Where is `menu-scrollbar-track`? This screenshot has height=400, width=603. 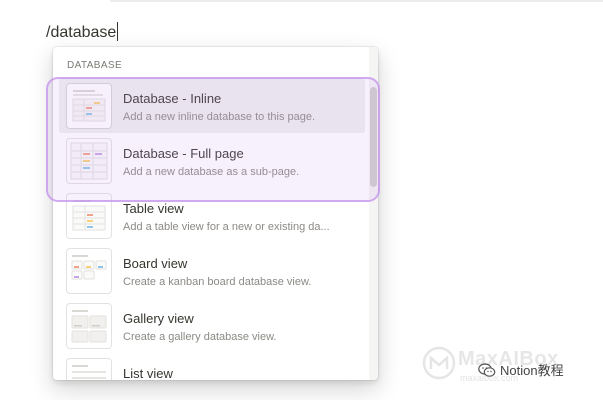 menu-scrollbar-track is located at coordinates (373, 213).